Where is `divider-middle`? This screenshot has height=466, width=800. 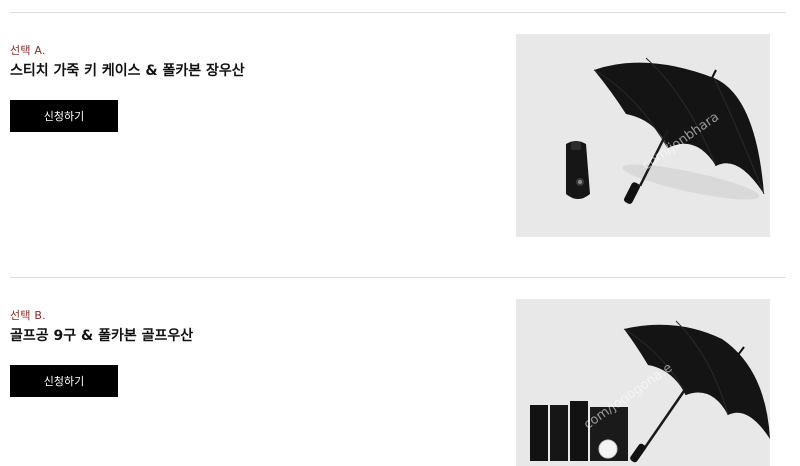 divider-middle is located at coordinates (398, 277).